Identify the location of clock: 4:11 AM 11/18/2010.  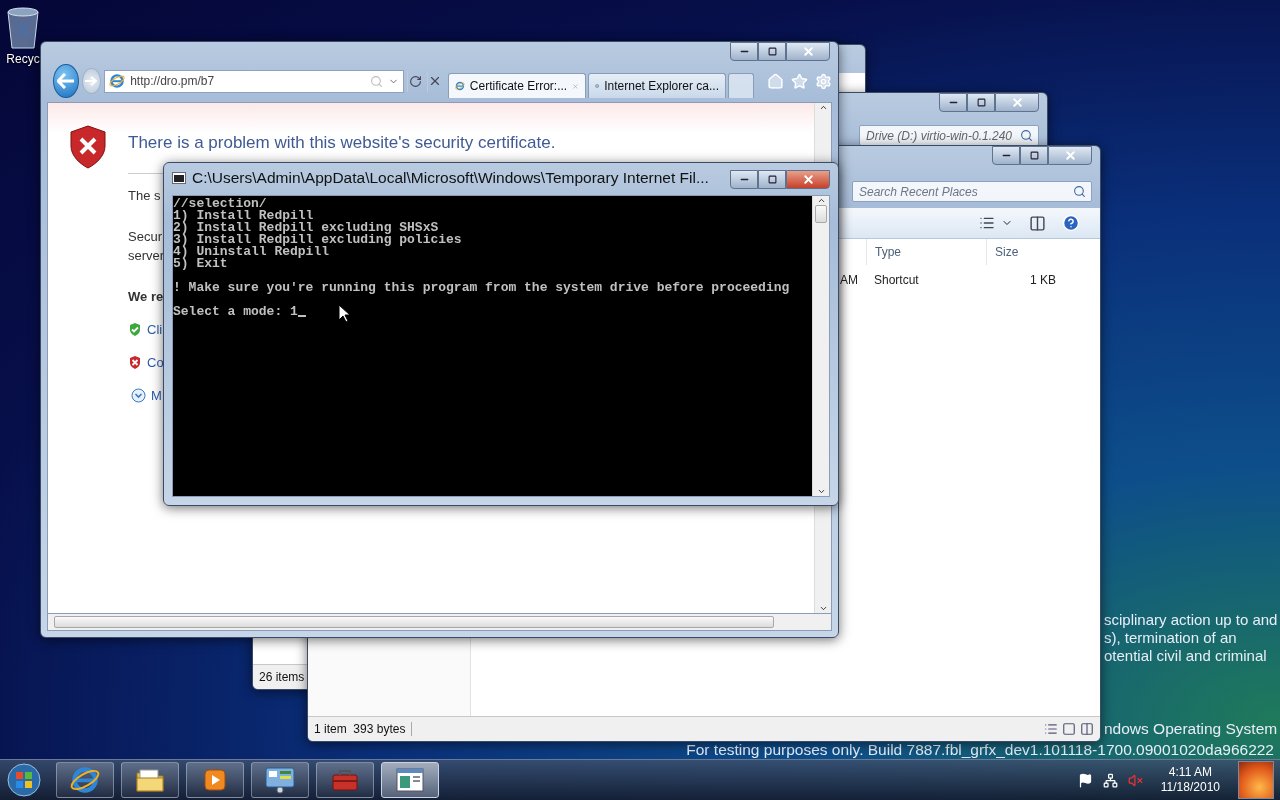
(1190, 780).